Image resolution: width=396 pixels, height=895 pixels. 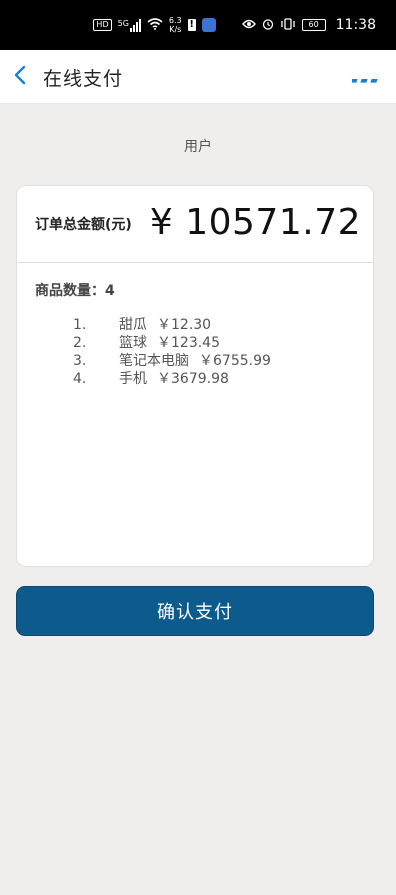 I want to click on item-name: 笔记本电脑, so click(x=154, y=361).